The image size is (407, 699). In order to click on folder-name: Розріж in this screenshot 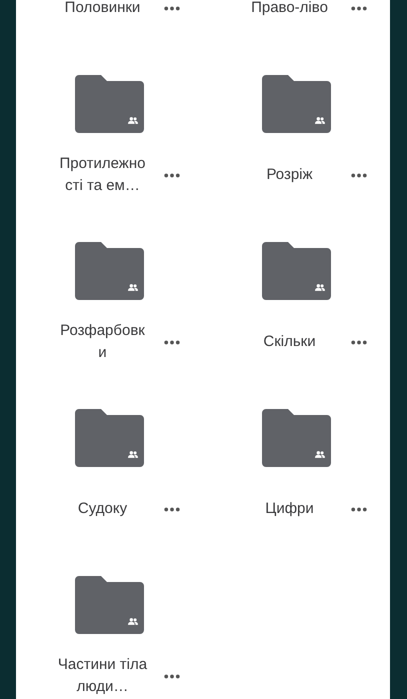, I will do `click(289, 175)`.